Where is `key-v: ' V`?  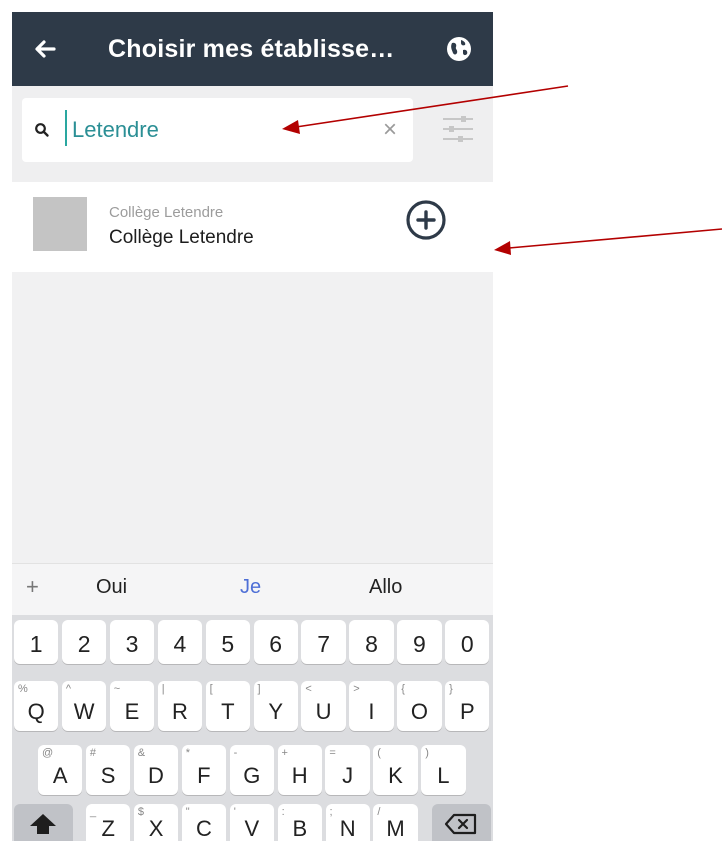 key-v: ' V is located at coordinates (252, 822).